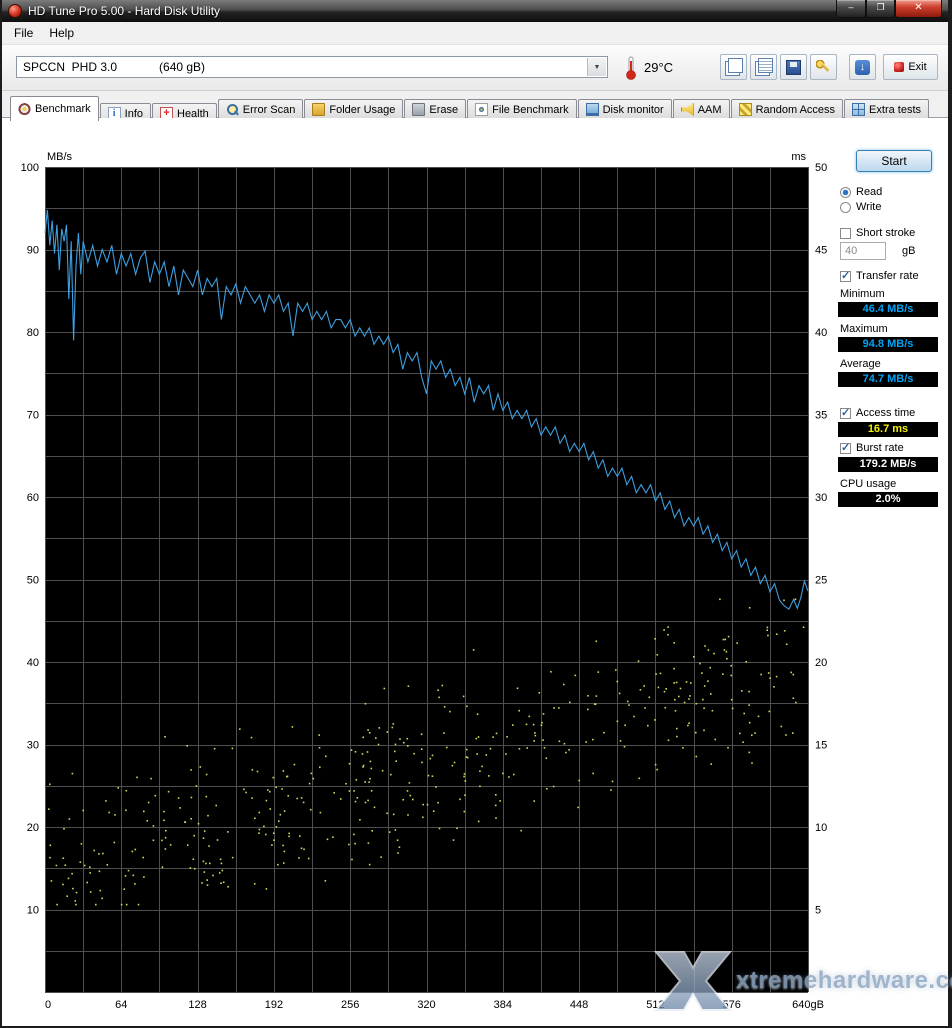 The width and height of the screenshot is (952, 1028). Describe the element at coordinates (795, 109) in the screenshot. I see `tab-label: Random Access` at that location.